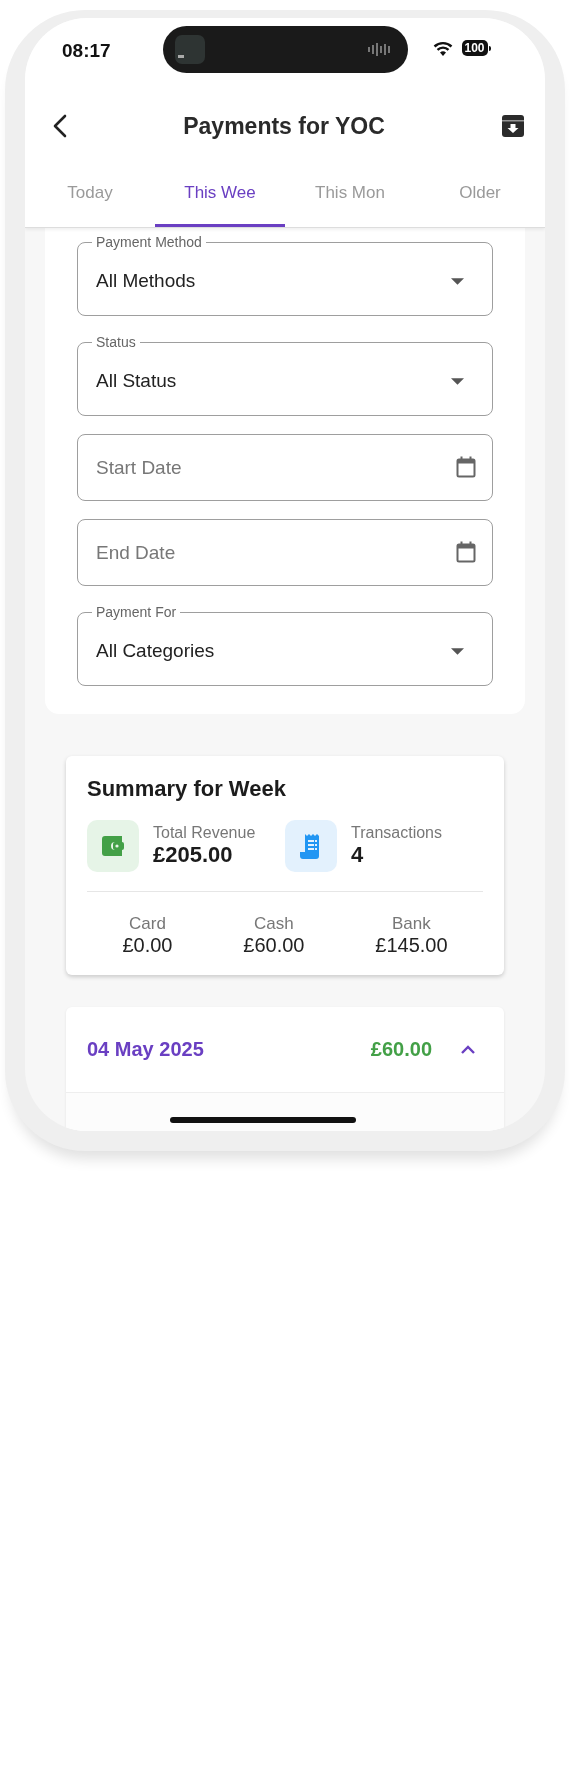 This screenshot has height=1782, width=570. What do you see at coordinates (474, 48) in the screenshot?
I see `battery-indicator: 100` at bounding box center [474, 48].